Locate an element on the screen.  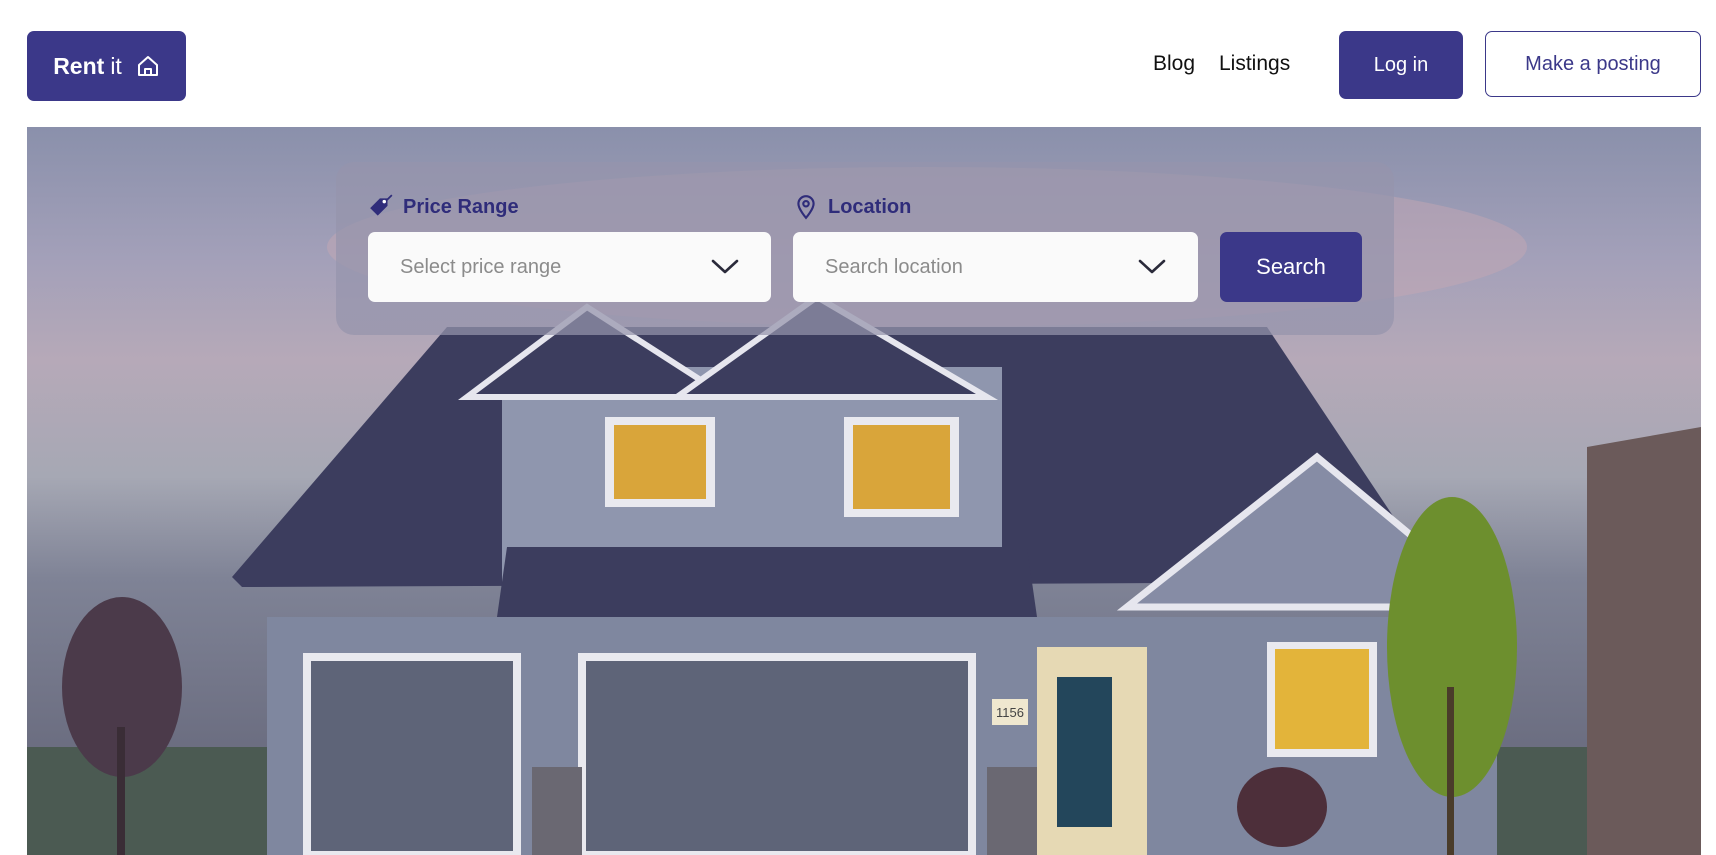
price-range-label: Price Range is located at coordinates (443, 207).